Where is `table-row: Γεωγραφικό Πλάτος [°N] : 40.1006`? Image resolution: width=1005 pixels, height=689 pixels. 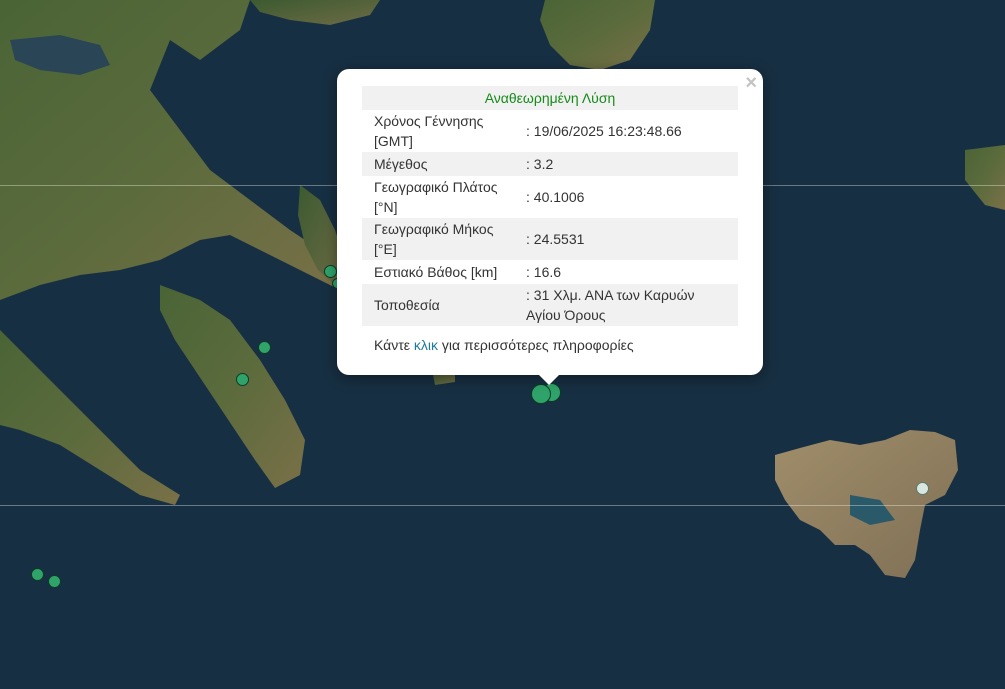 table-row: Γεωγραφικό Πλάτος [°N] : 40.1006 is located at coordinates (550, 197).